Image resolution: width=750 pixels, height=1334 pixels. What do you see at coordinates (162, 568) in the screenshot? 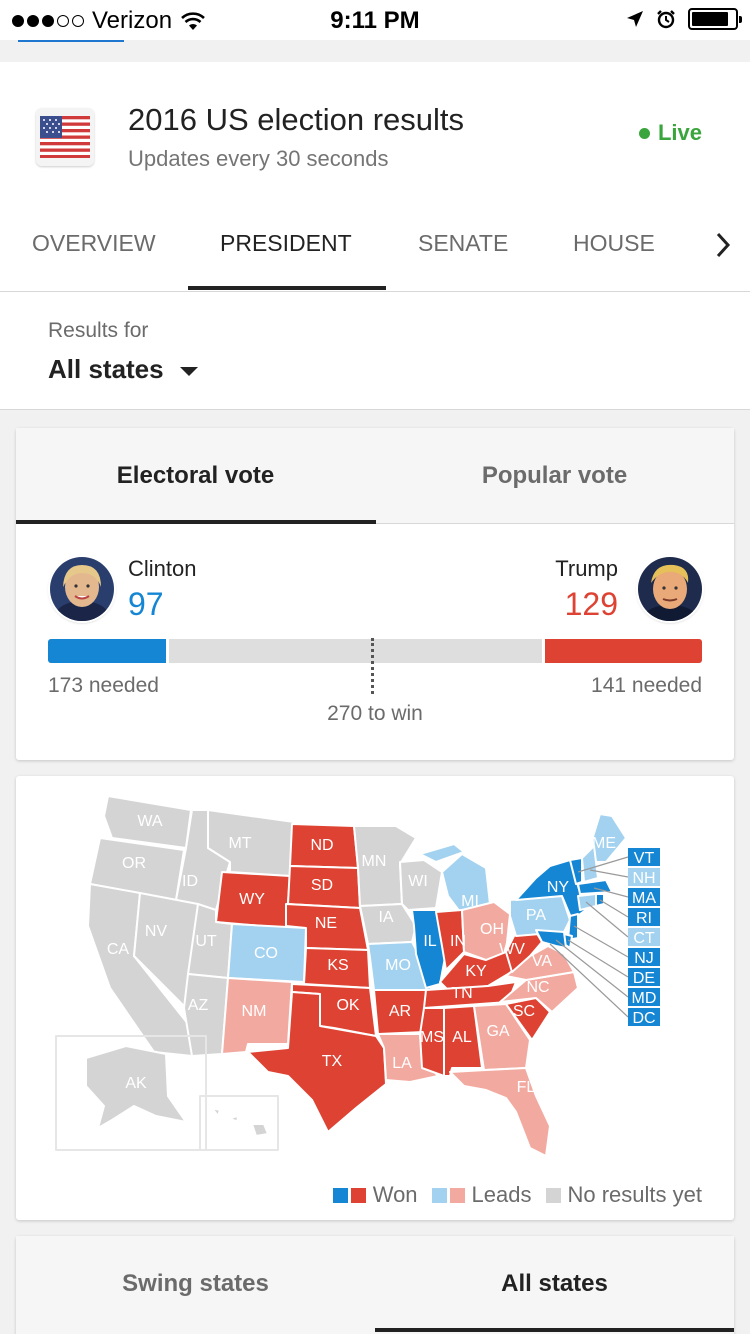
I see `dem-candidate-name: Clinton` at bounding box center [162, 568].